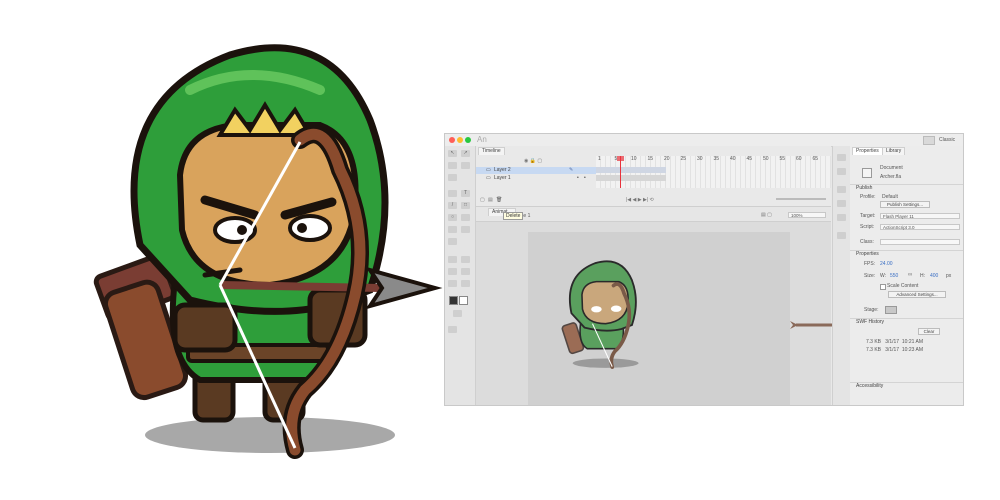 This screenshot has height=500, width=1000. I want to click on width-value: 550, so click(894, 276).